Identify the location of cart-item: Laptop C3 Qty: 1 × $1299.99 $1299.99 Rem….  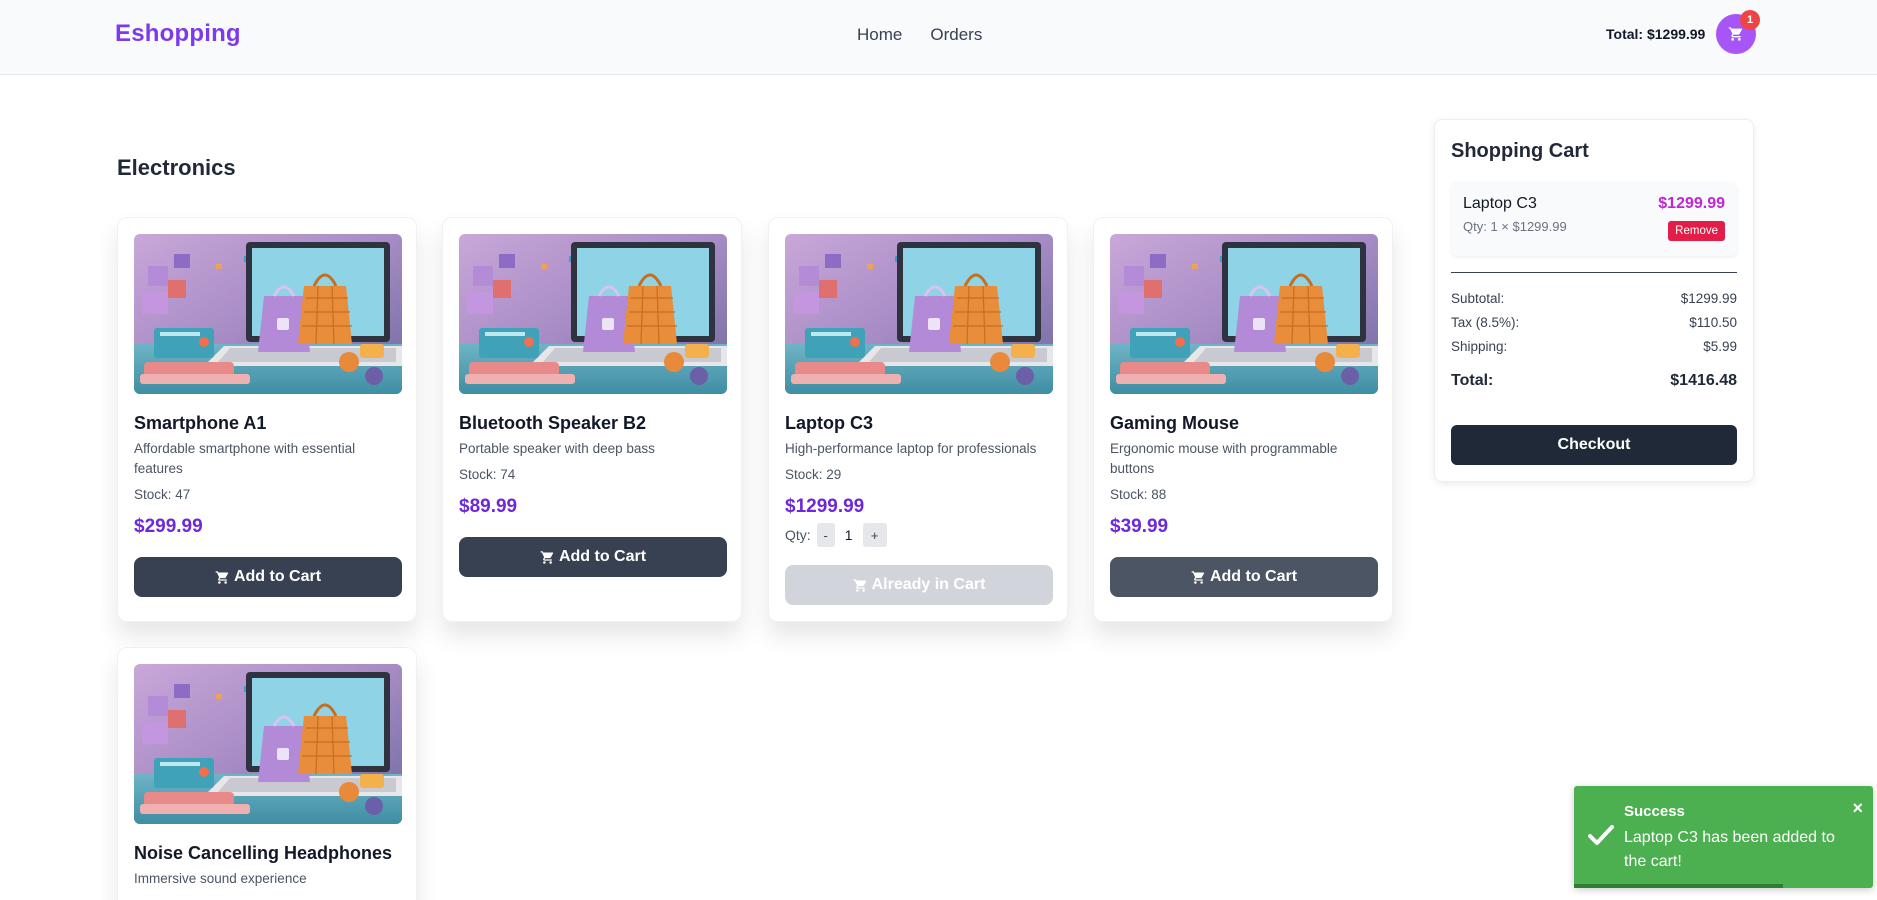
(1594, 219).